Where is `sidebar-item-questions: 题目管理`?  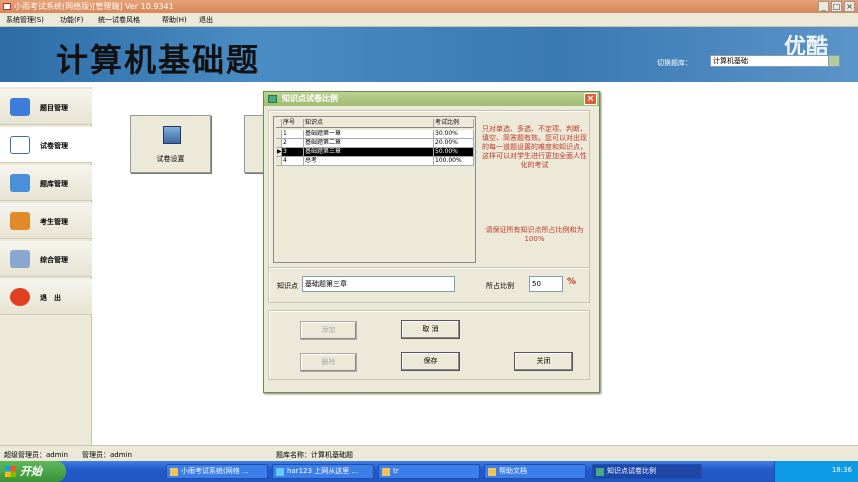
sidebar-item-questions: 题目管理 is located at coordinates (46, 107).